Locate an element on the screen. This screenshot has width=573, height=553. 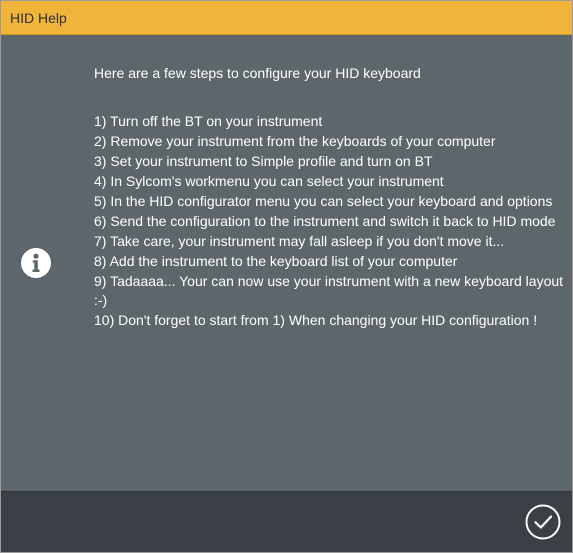
dialog-title: HID Help is located at coordinates (38, 18).